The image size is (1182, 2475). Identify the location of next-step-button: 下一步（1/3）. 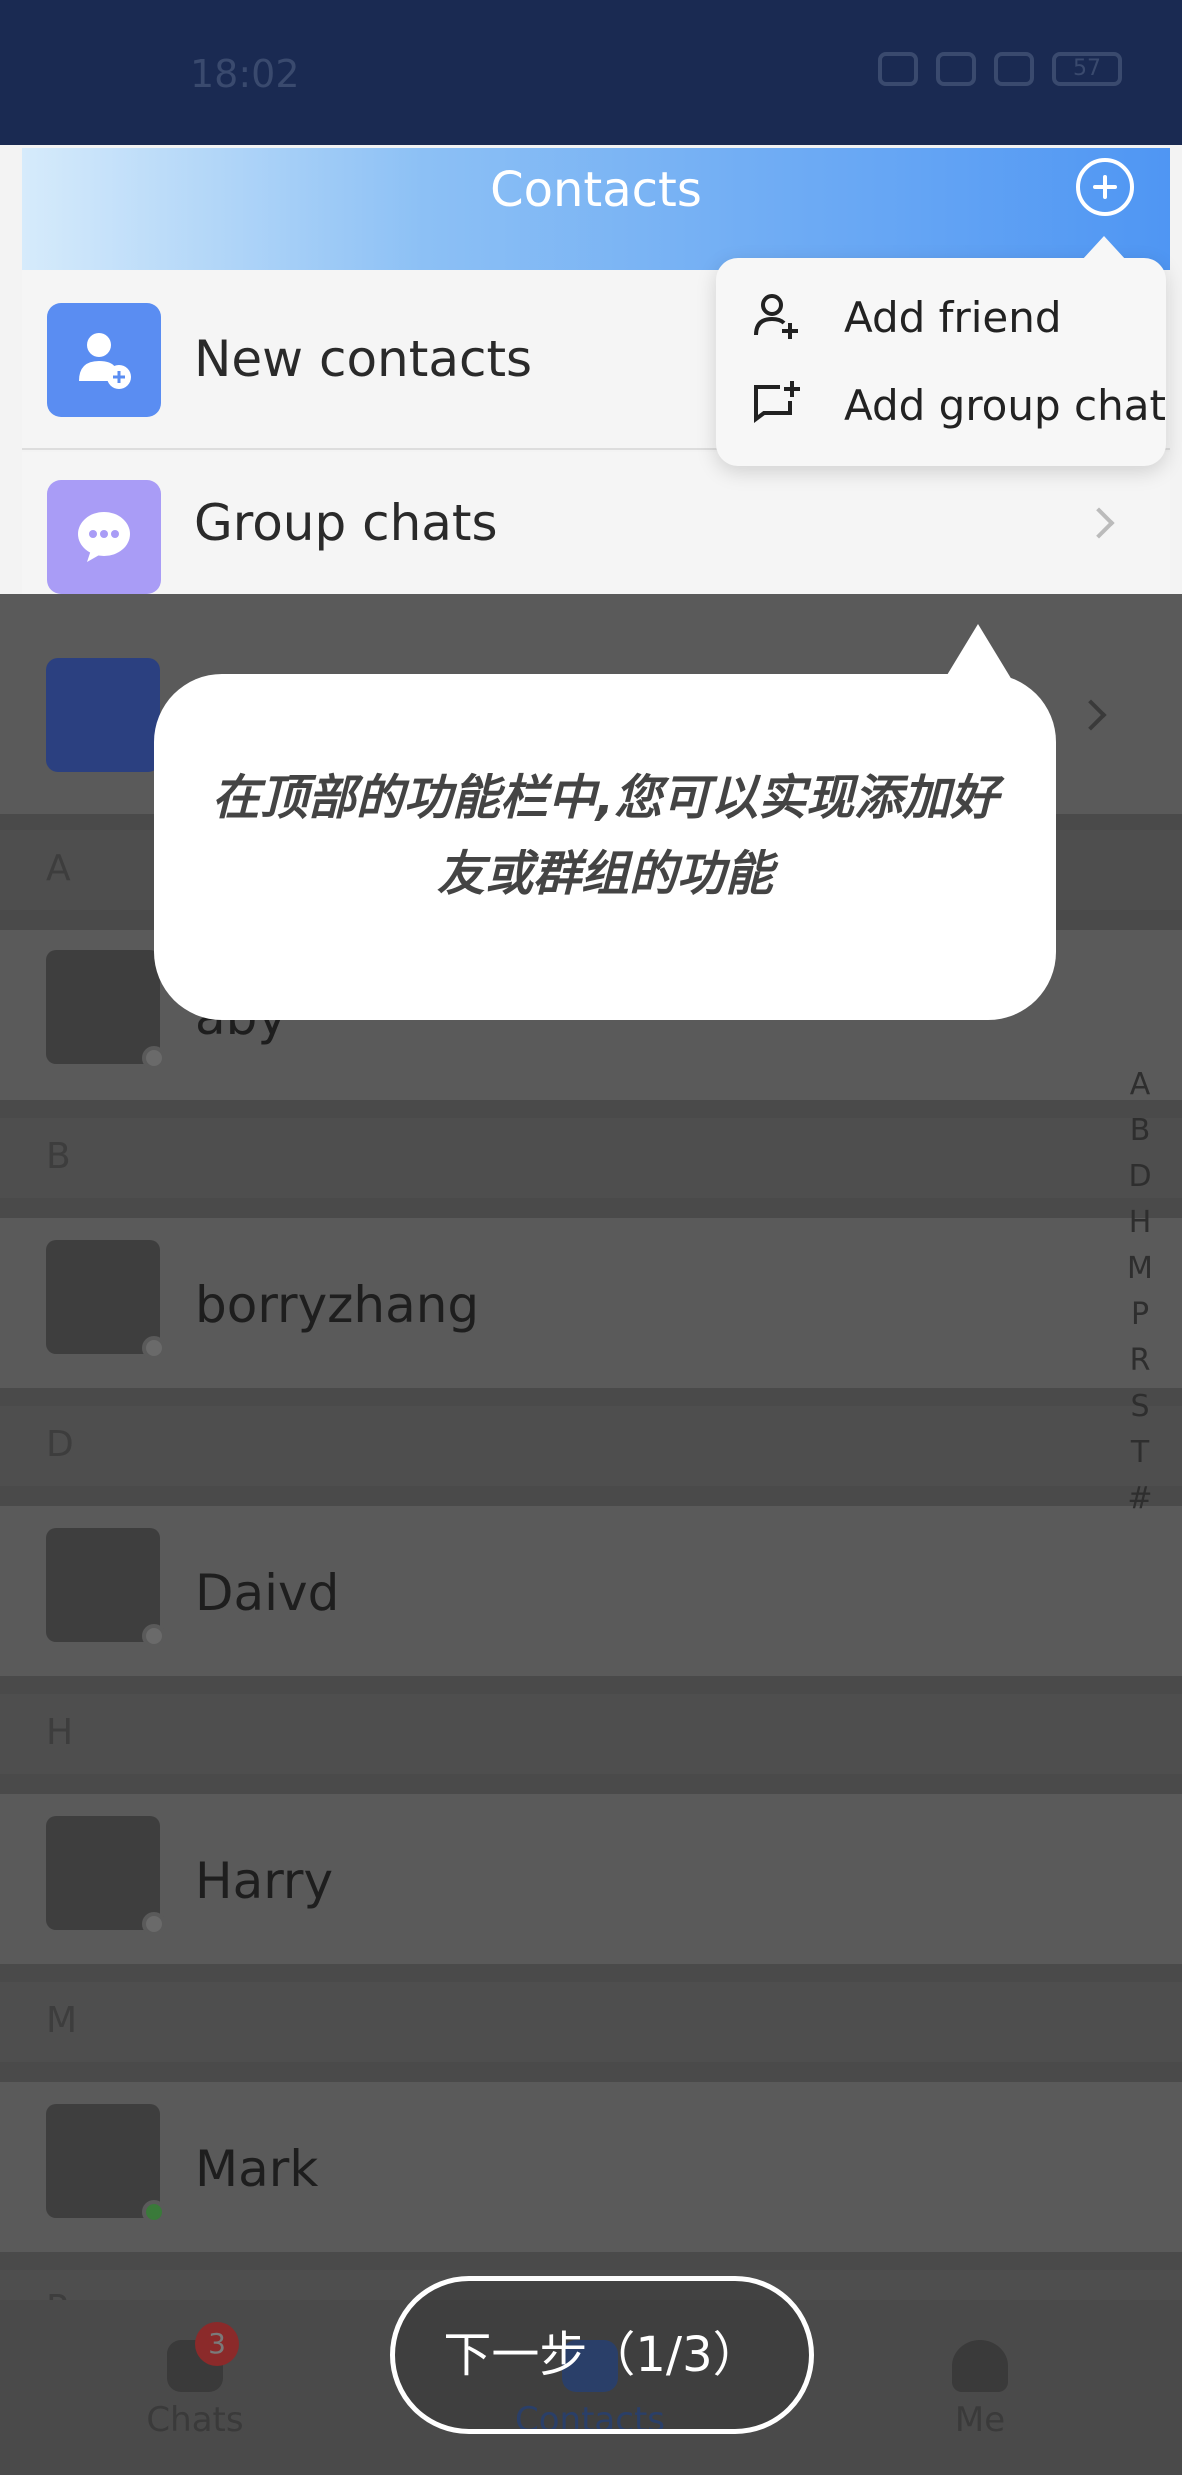
(602, 2355).